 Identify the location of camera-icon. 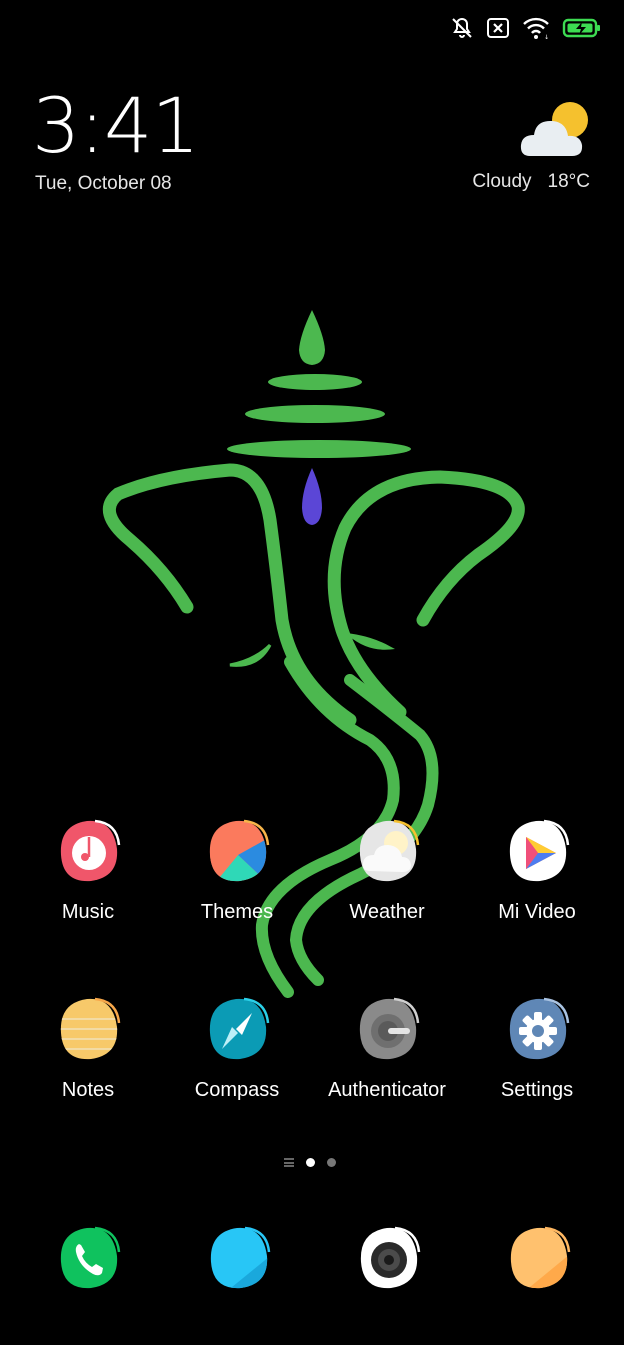
(388, 1259).